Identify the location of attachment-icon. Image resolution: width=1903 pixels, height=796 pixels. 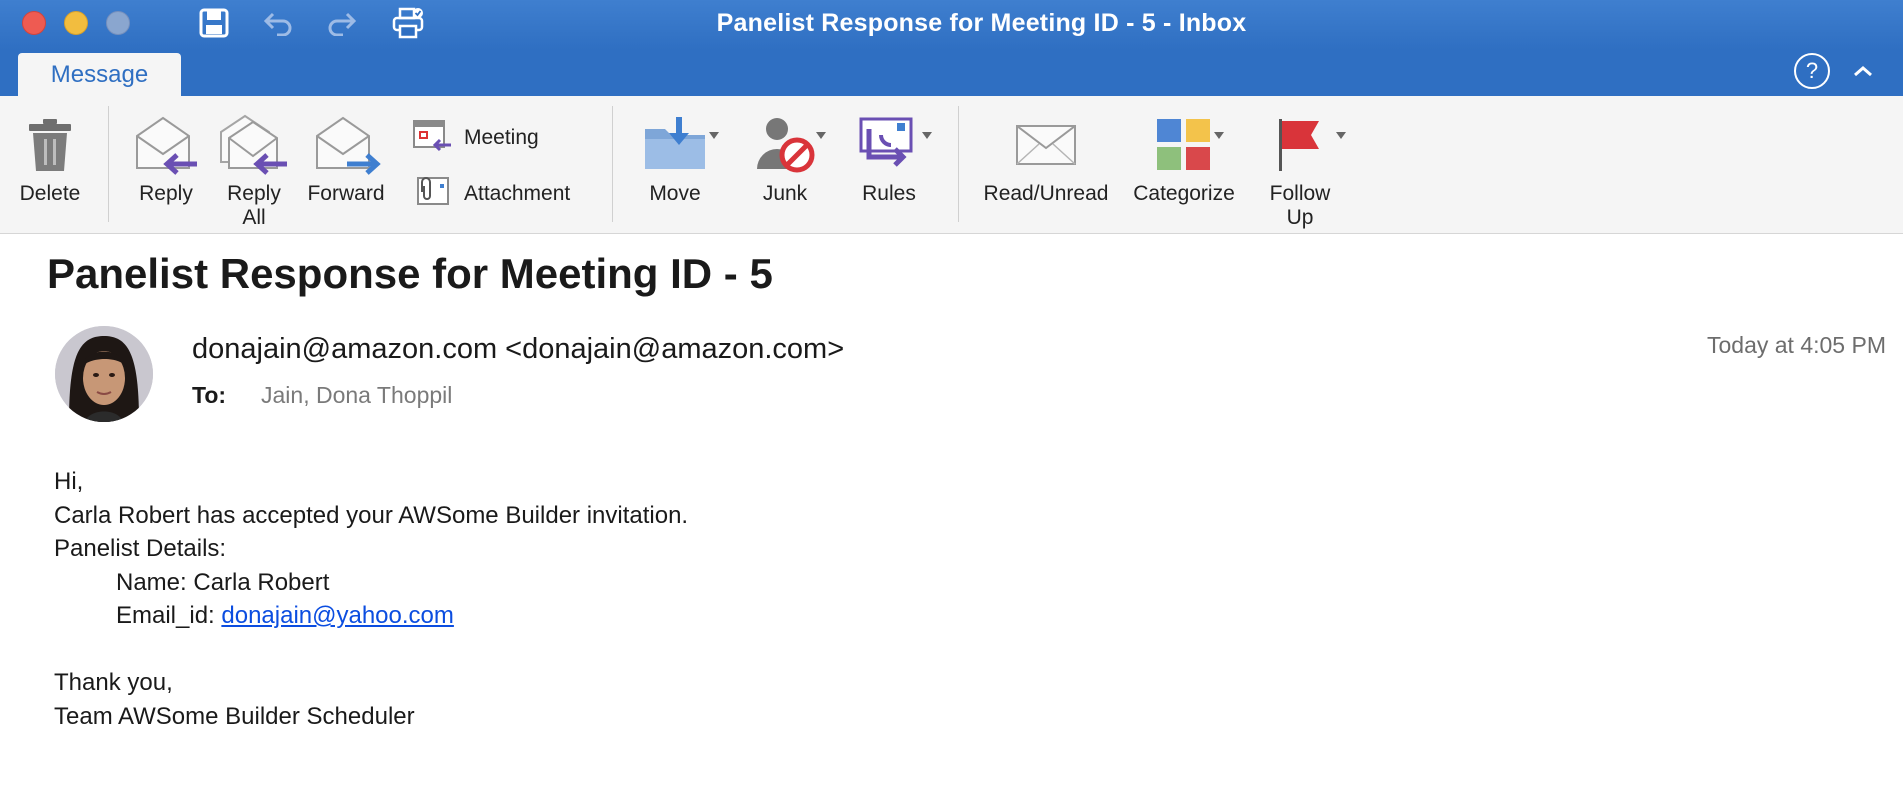
(432, 194).